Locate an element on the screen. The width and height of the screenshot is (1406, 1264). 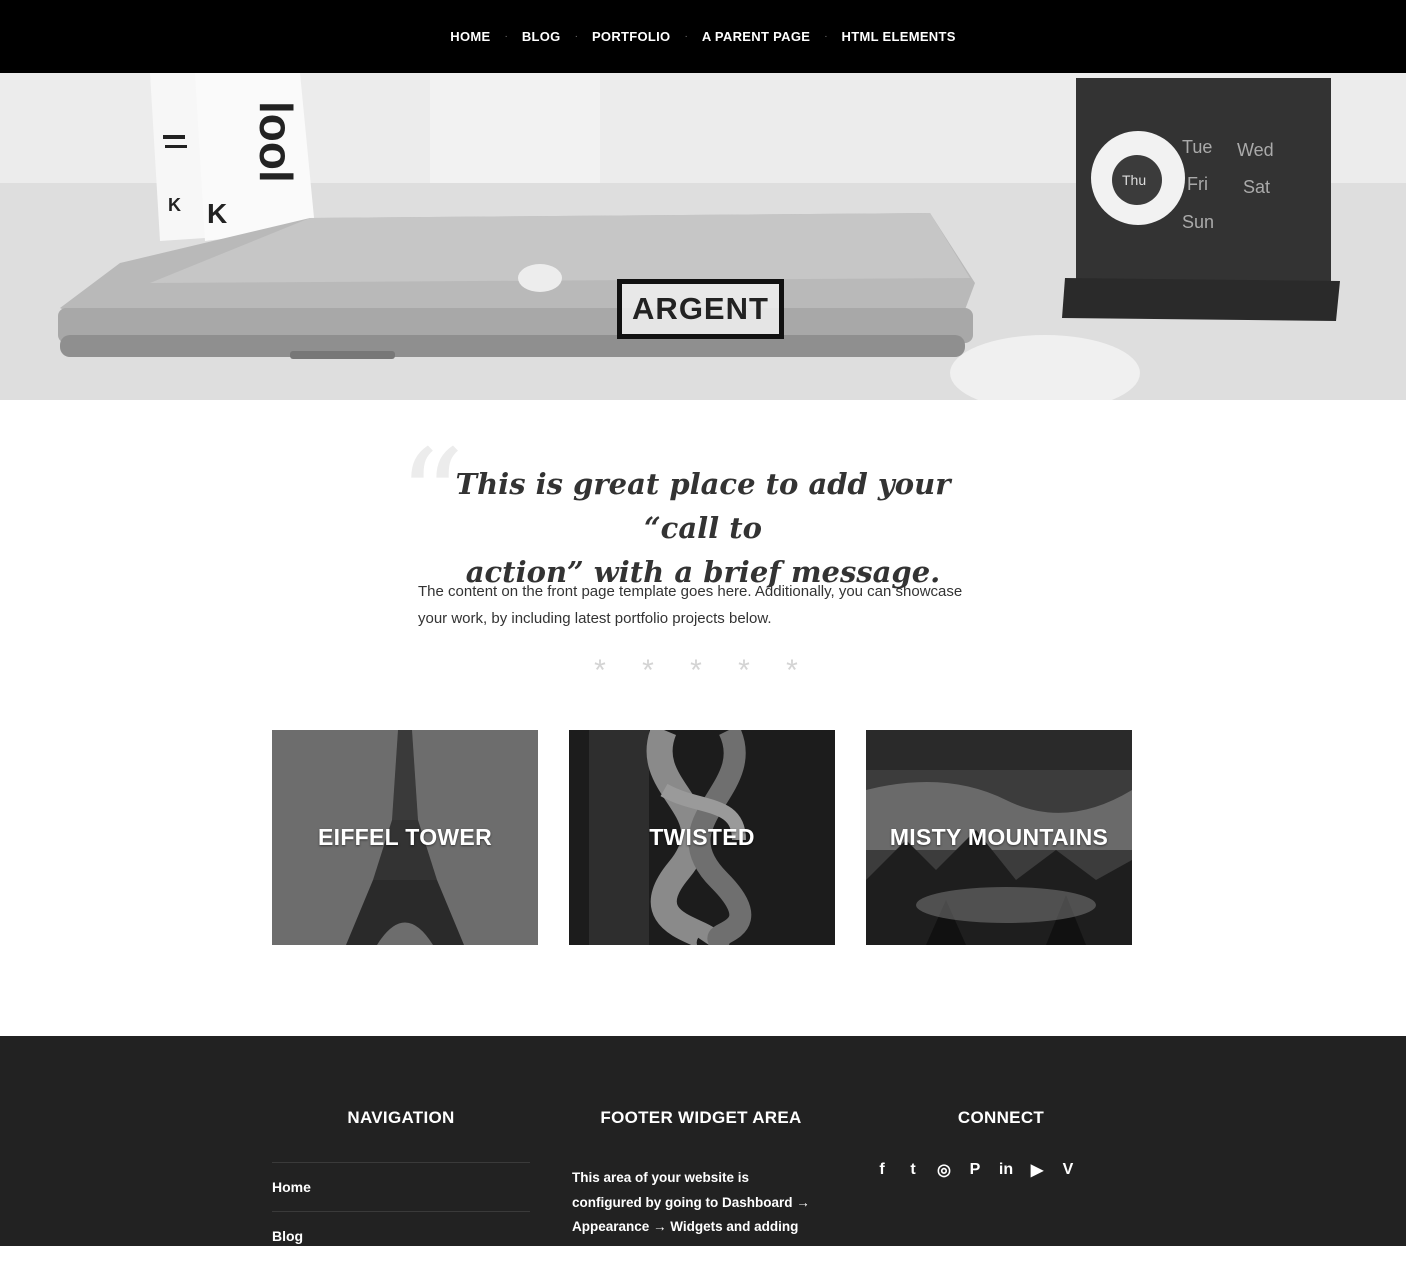
calendar-day-fri: Fri is located at coordinates (1197, 184).